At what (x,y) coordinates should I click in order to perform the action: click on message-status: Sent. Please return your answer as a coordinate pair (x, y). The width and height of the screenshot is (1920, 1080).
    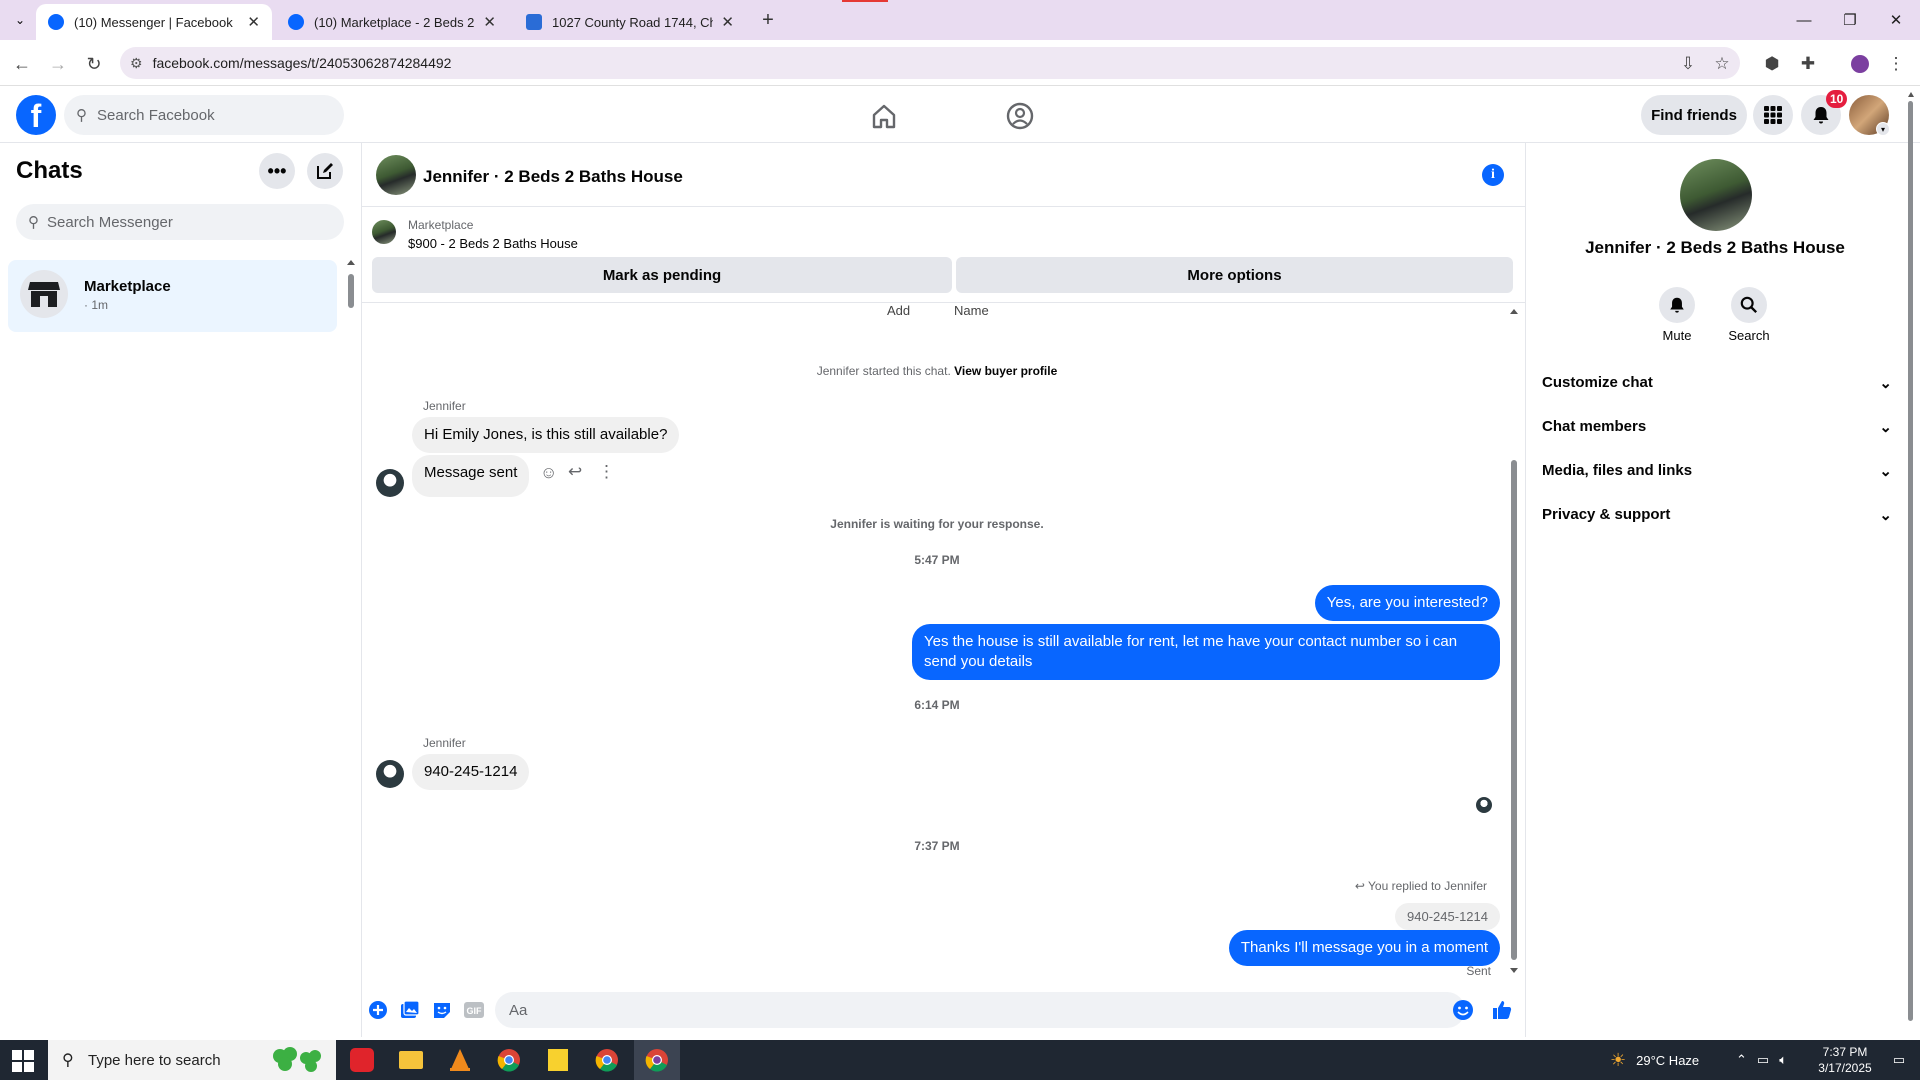
    Looking at the image, I should click on (1478, 971).